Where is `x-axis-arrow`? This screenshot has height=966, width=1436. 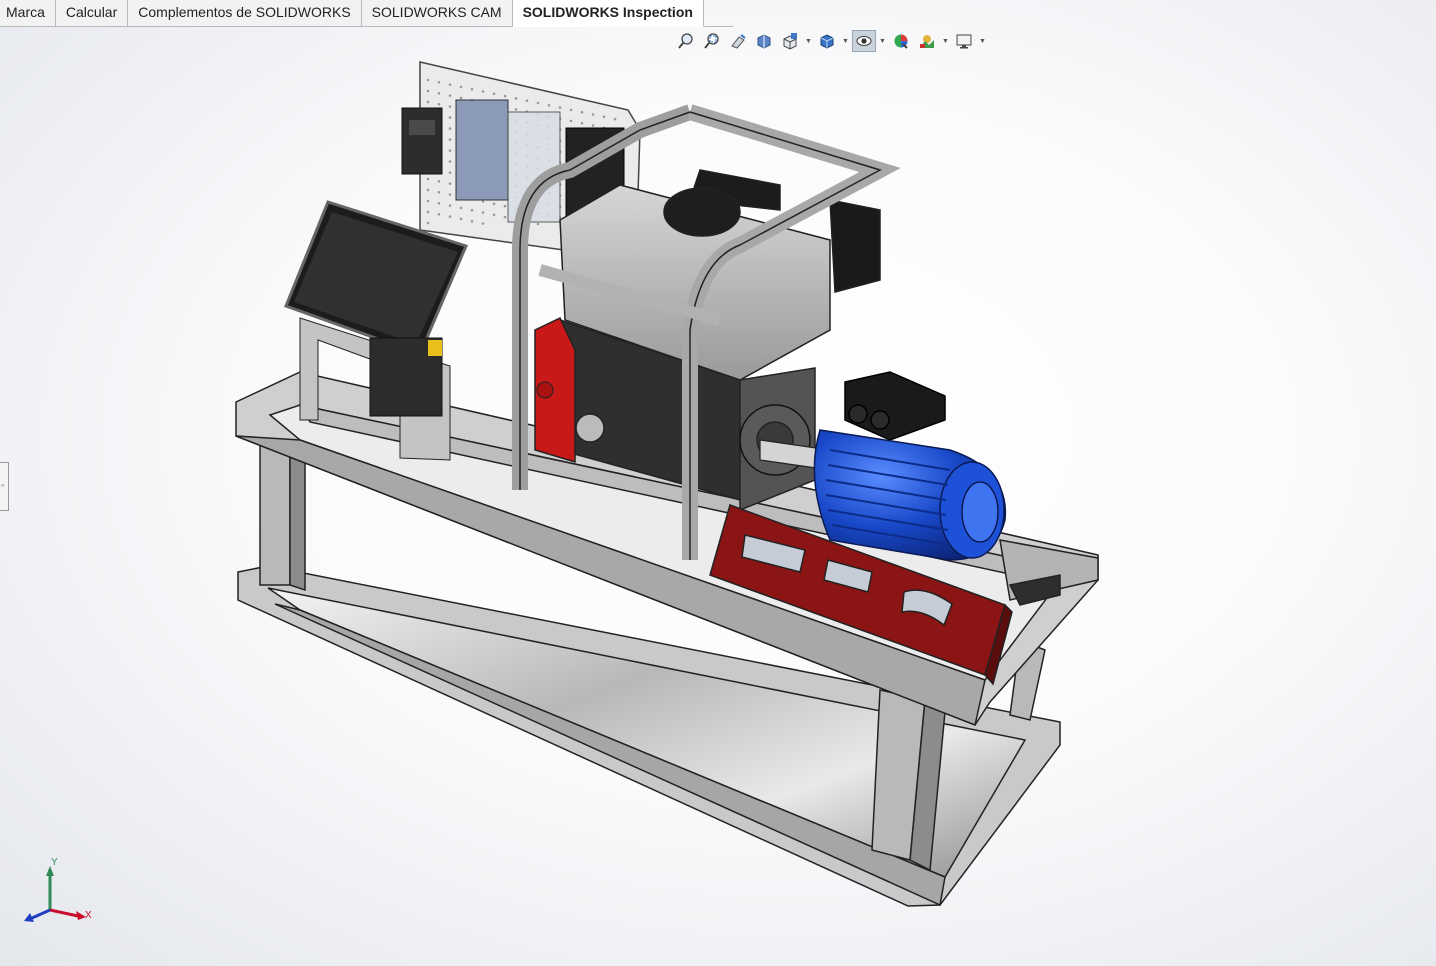 x-axis-arrow is located at coordinates (64, 913).